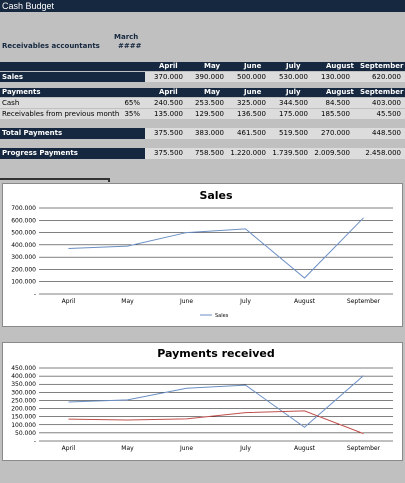  I want to click on payments-month: April, so click(168, 92).